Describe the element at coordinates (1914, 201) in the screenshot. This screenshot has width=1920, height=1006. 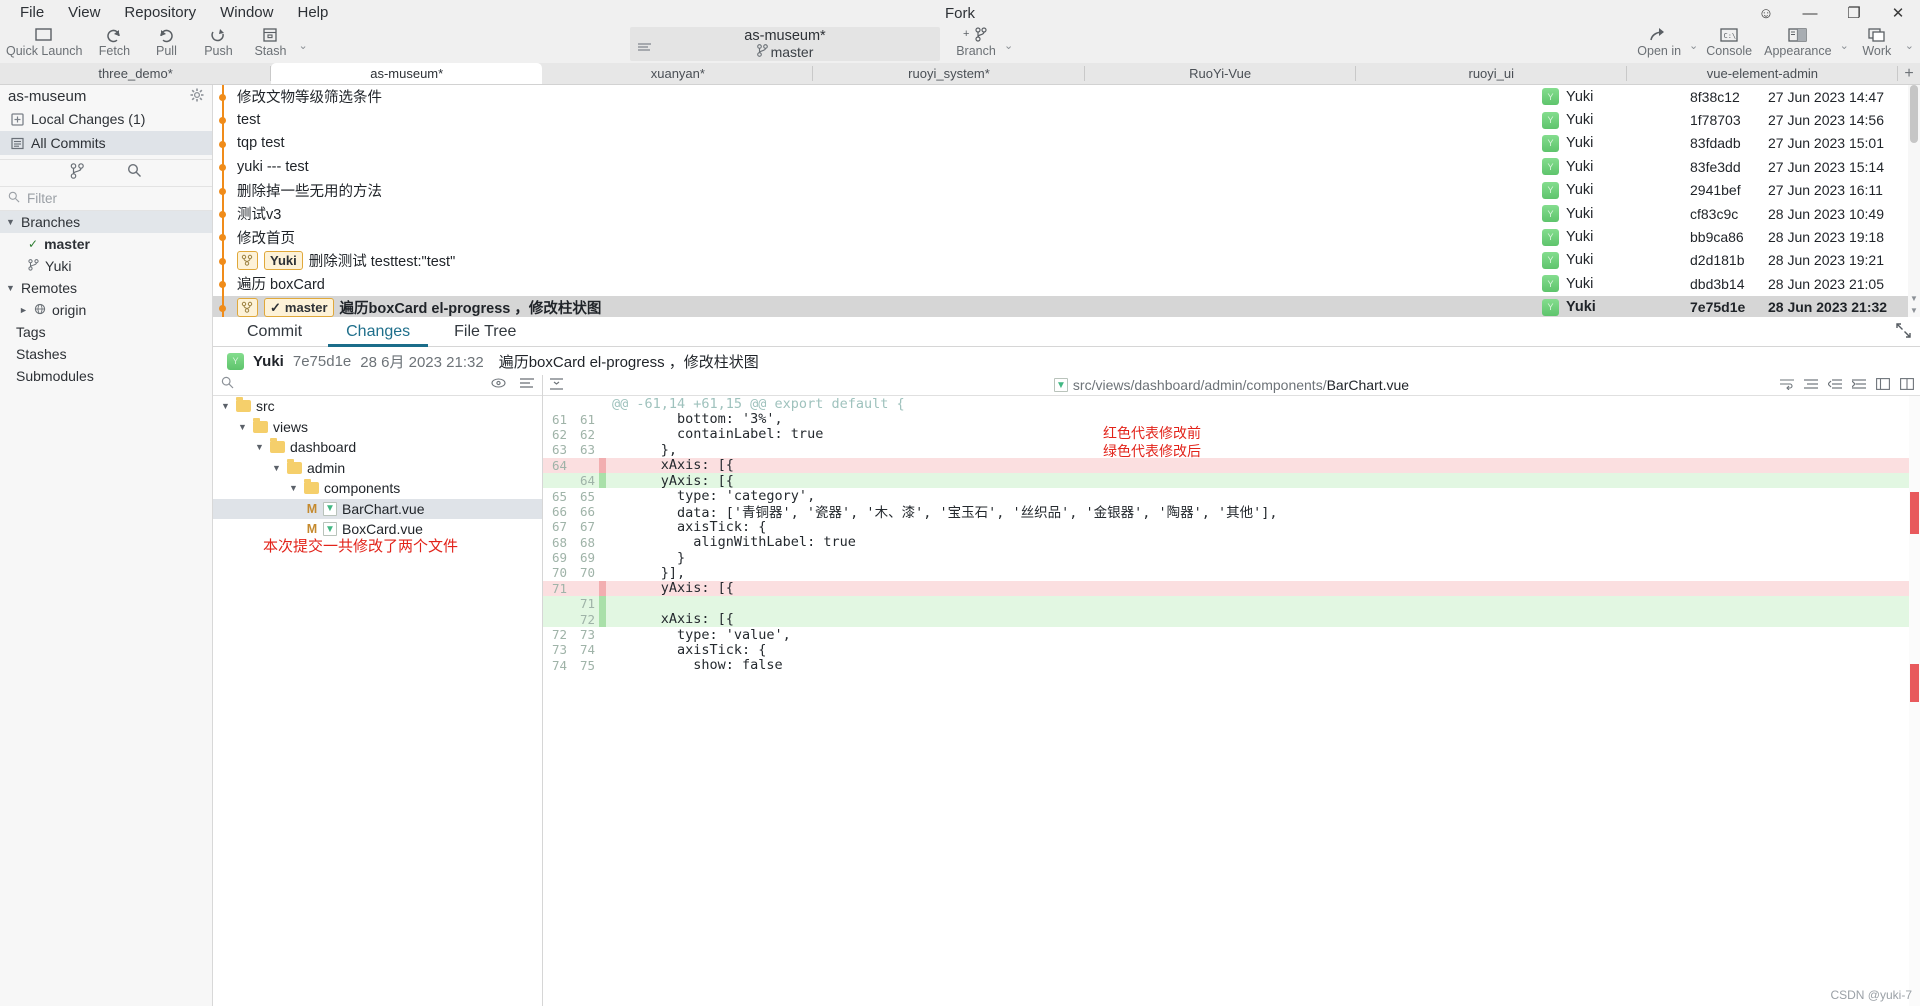
I see `commit-list-scrollbar: ▼ ▼` at that location.